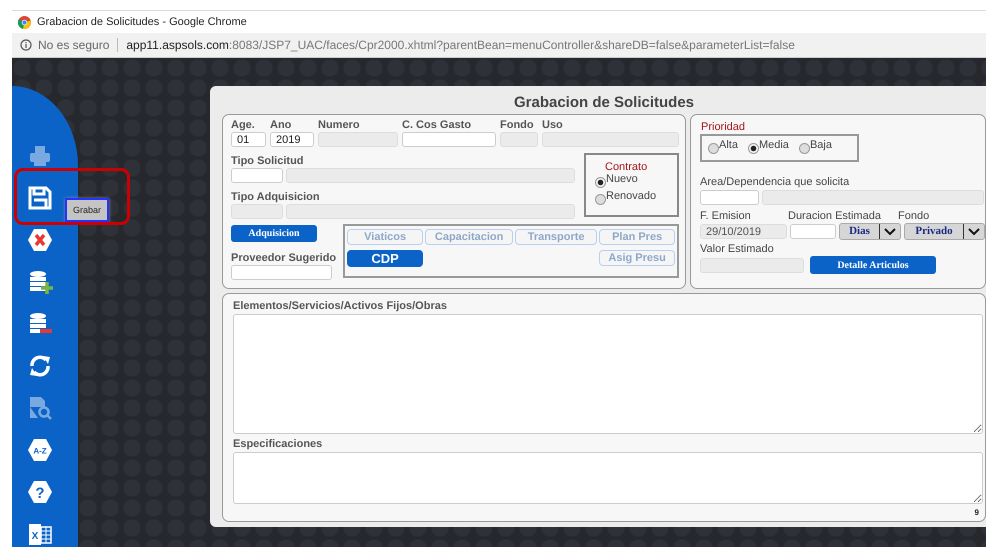 This screenshot has width=986, height=547. What do you see at coordinates (87, 210) in the screenshot?
I see `tooltip: Grabar` at bounding box center [87, 210].